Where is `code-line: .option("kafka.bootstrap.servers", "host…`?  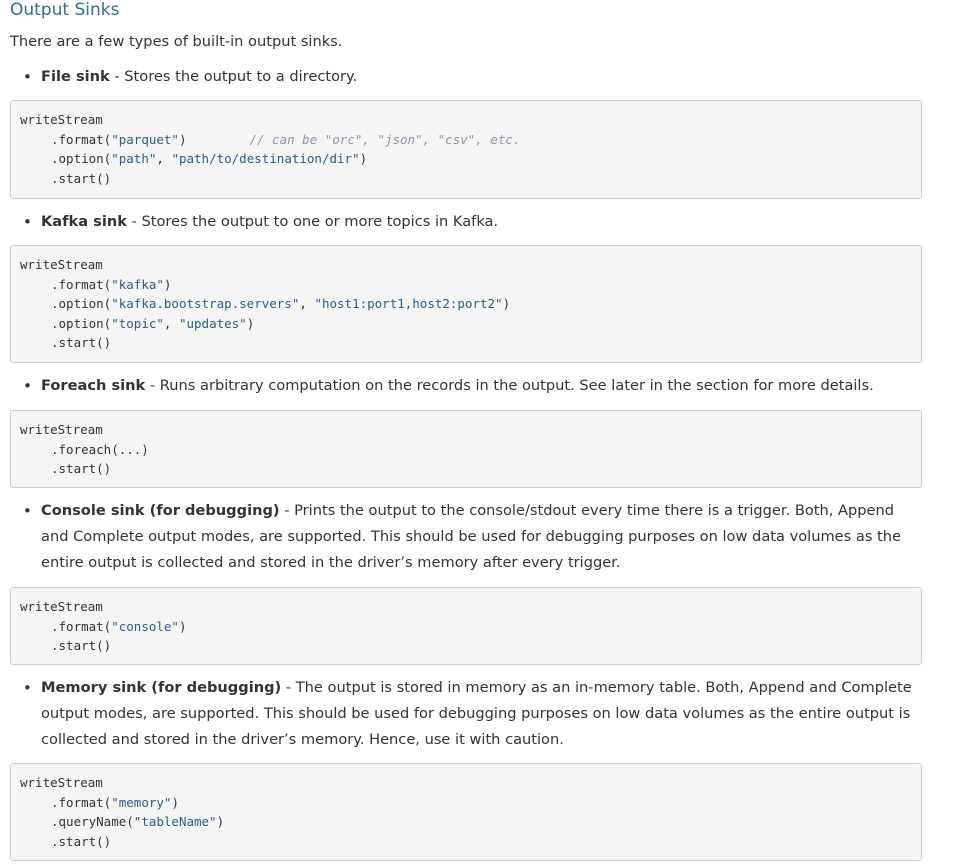 code-line: .option("kafka.bootstrap.servers", "host… is located at coordinates (466, 304).